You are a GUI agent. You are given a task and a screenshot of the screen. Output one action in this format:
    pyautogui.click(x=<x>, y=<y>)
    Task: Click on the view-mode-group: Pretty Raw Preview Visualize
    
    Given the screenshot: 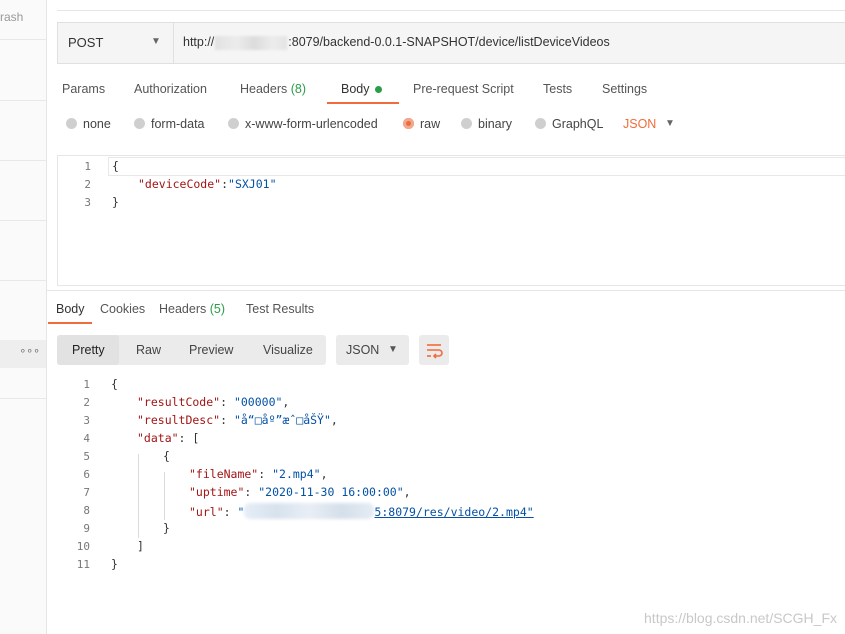 What is the action you would take?
    pyautogui.click(x=191, y=350)
    